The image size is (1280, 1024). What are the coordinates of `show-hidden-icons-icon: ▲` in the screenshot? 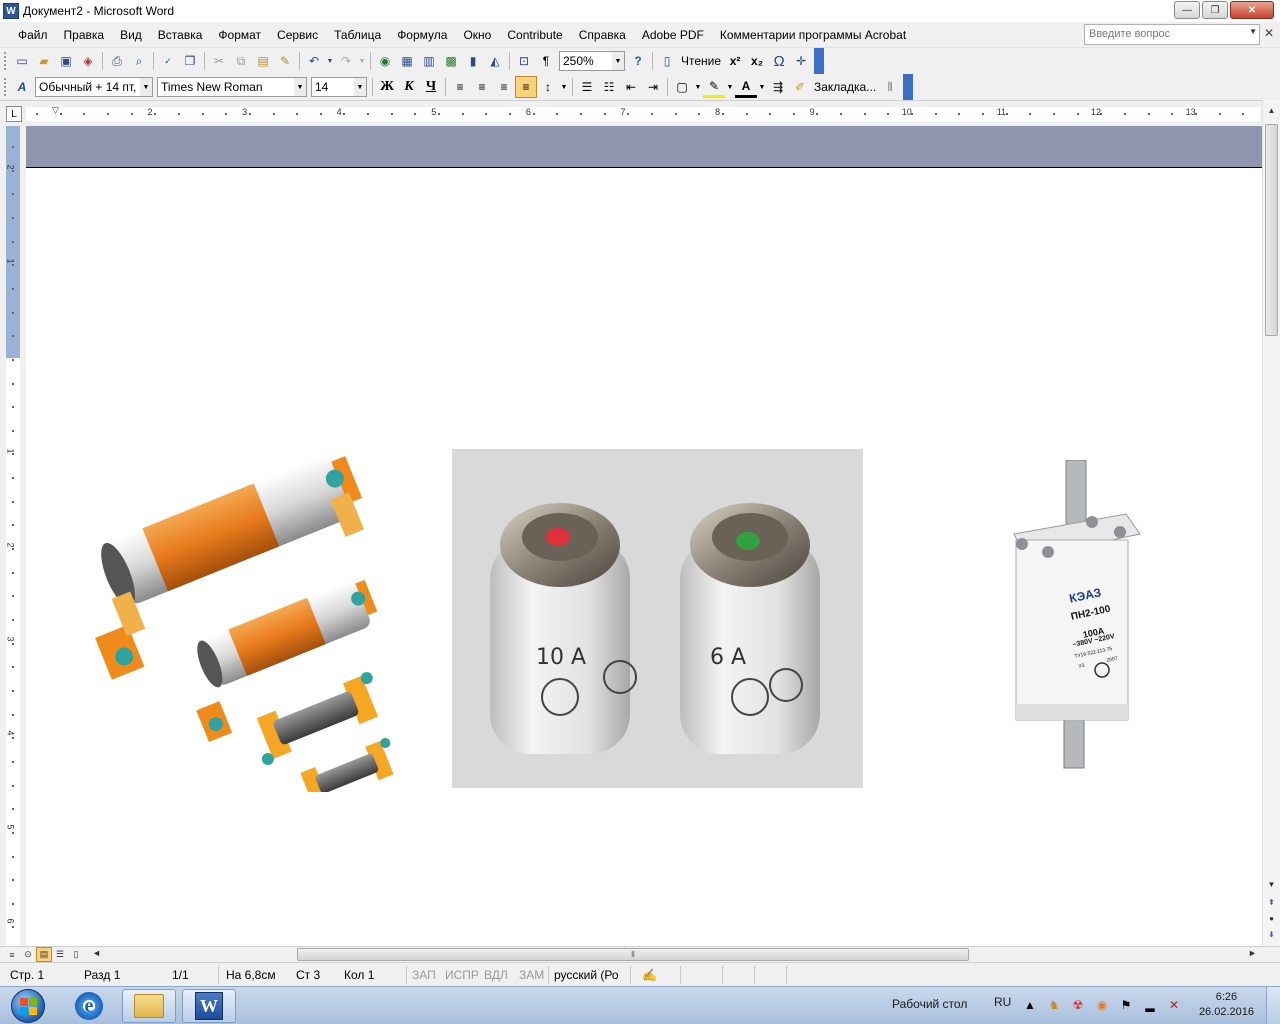 It's located at (1030, 1005).